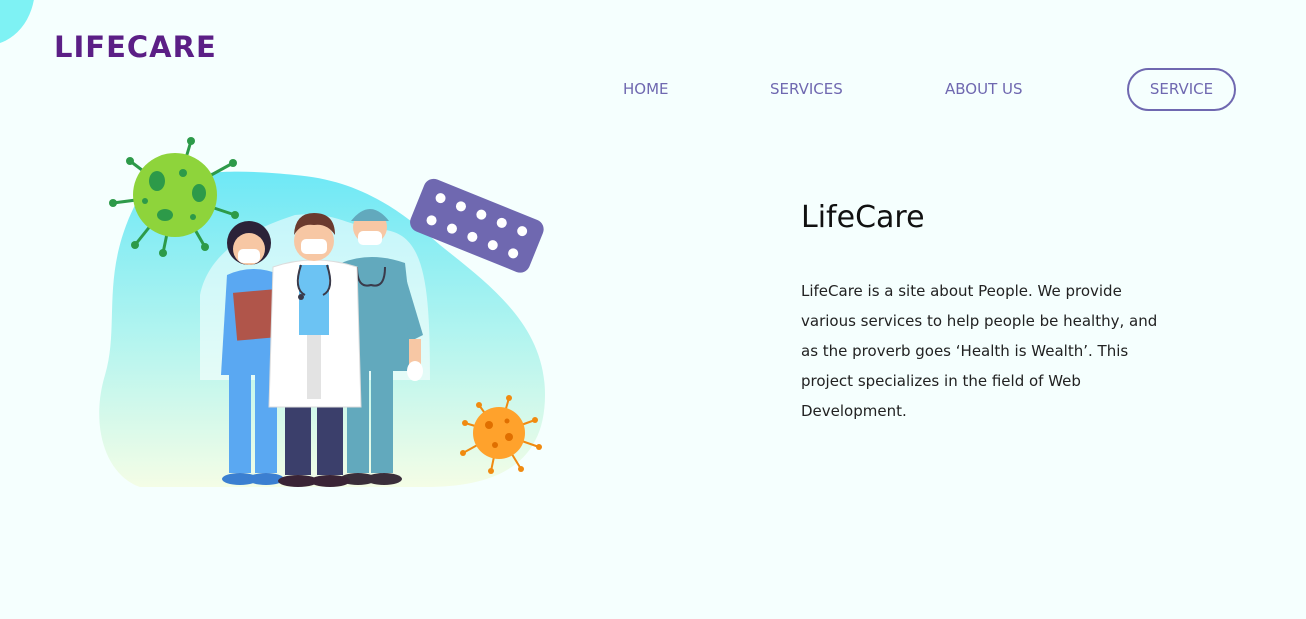 This screenshot has height=619, width=1306. I want to click on corner-decoration, so click(17, 22).